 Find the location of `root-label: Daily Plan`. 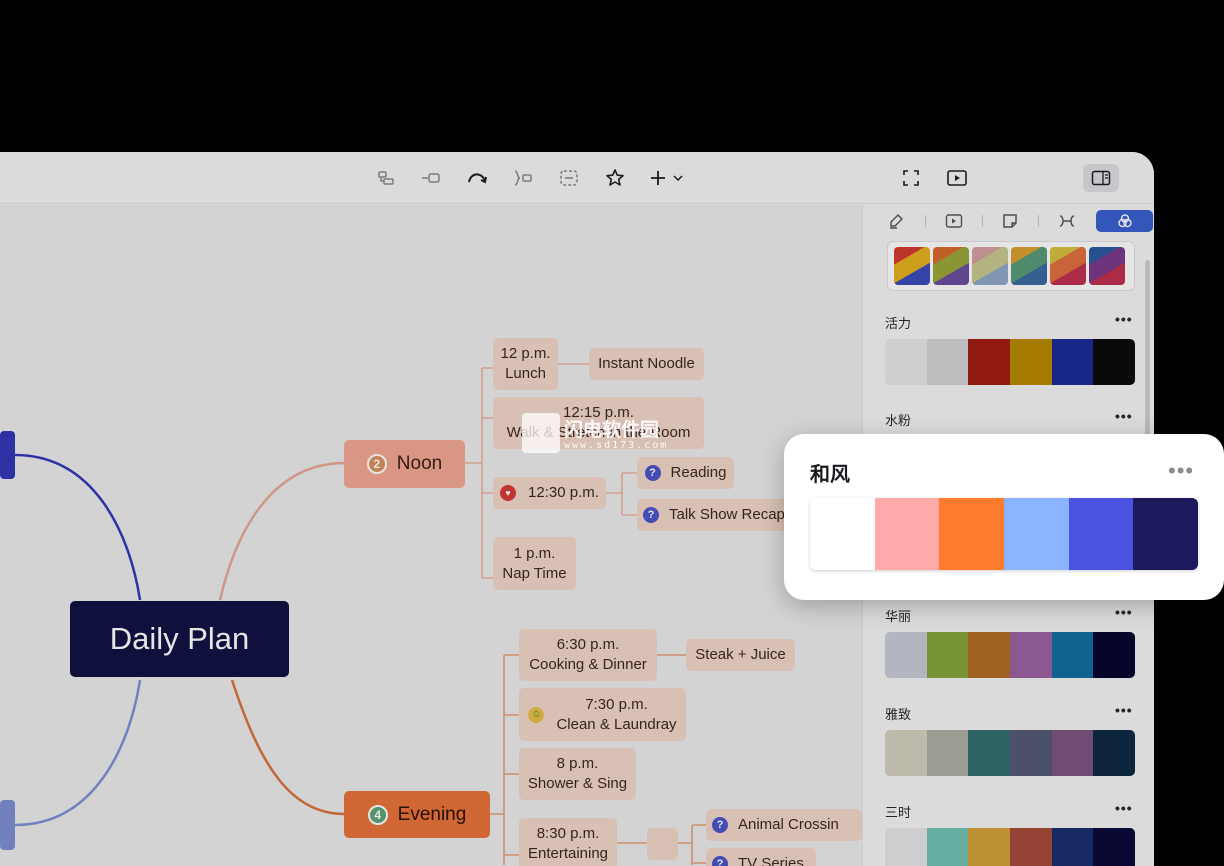

root-label: Daily Plan is located at coordinates (179, 638).